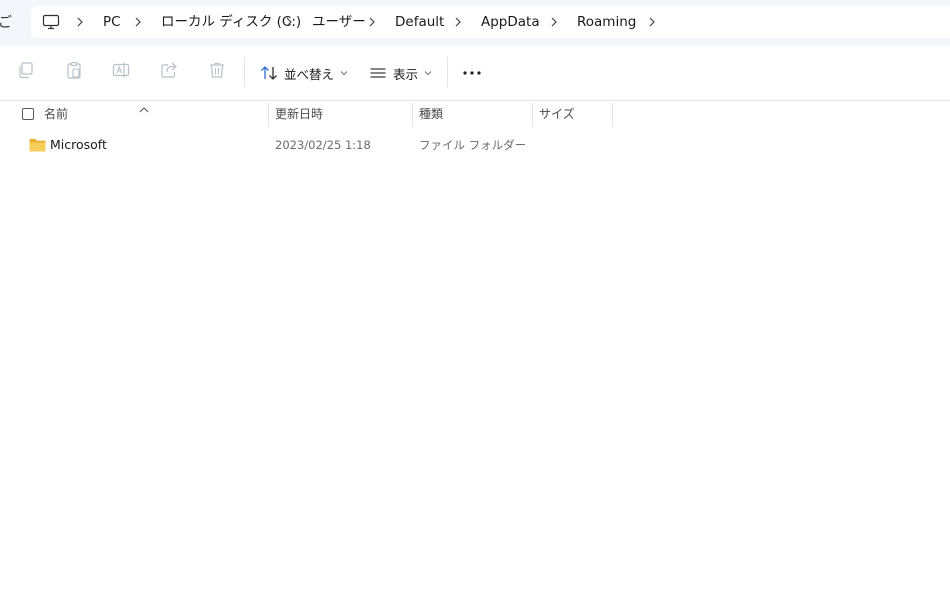 This screenshot has width=950, height=596. I want to click on share-icon, so click(170, 71).